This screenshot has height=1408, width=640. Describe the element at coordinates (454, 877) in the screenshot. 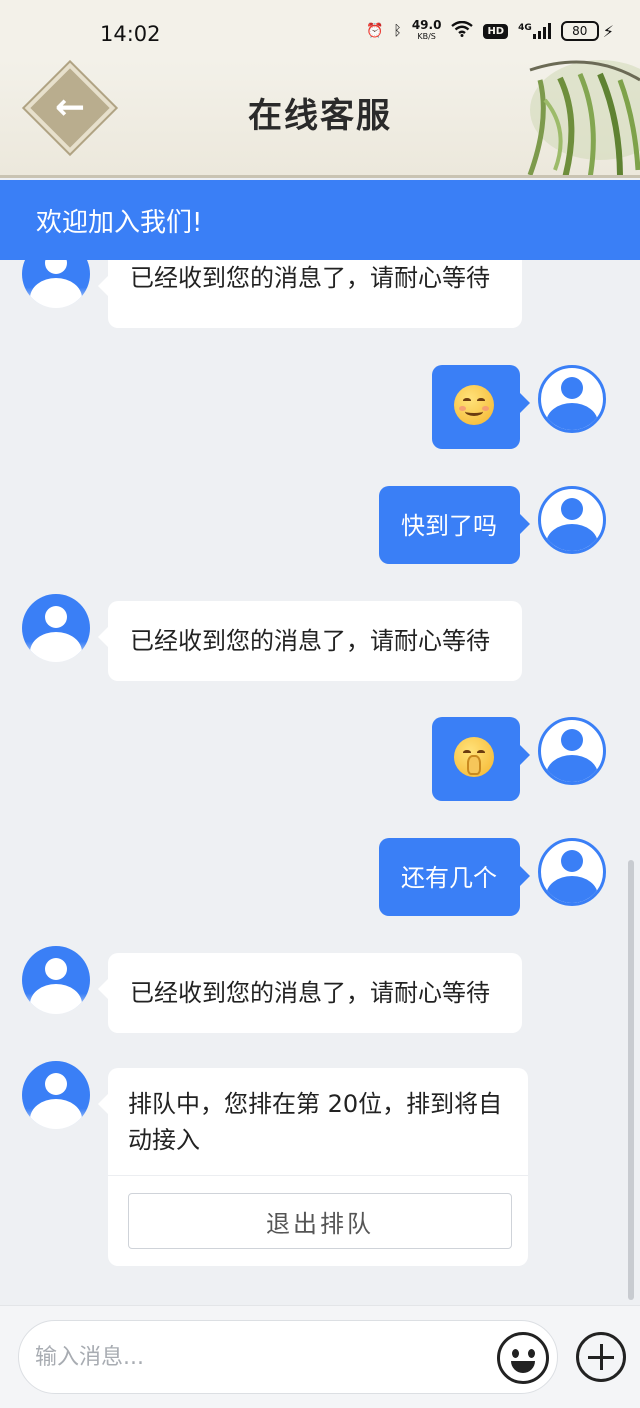

I see `user-message: 还有几个` at that location.